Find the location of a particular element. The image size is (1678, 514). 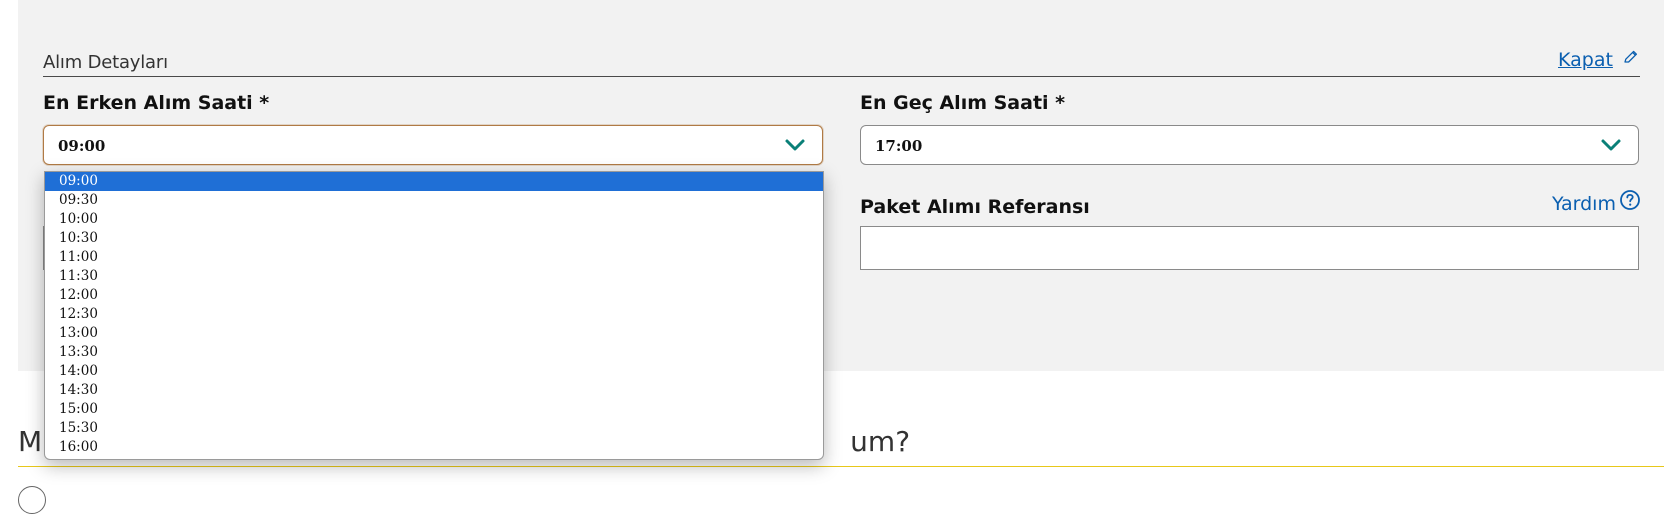

latest-time-label: En Geç Alım Saati * is located at coordinates (963, 103).